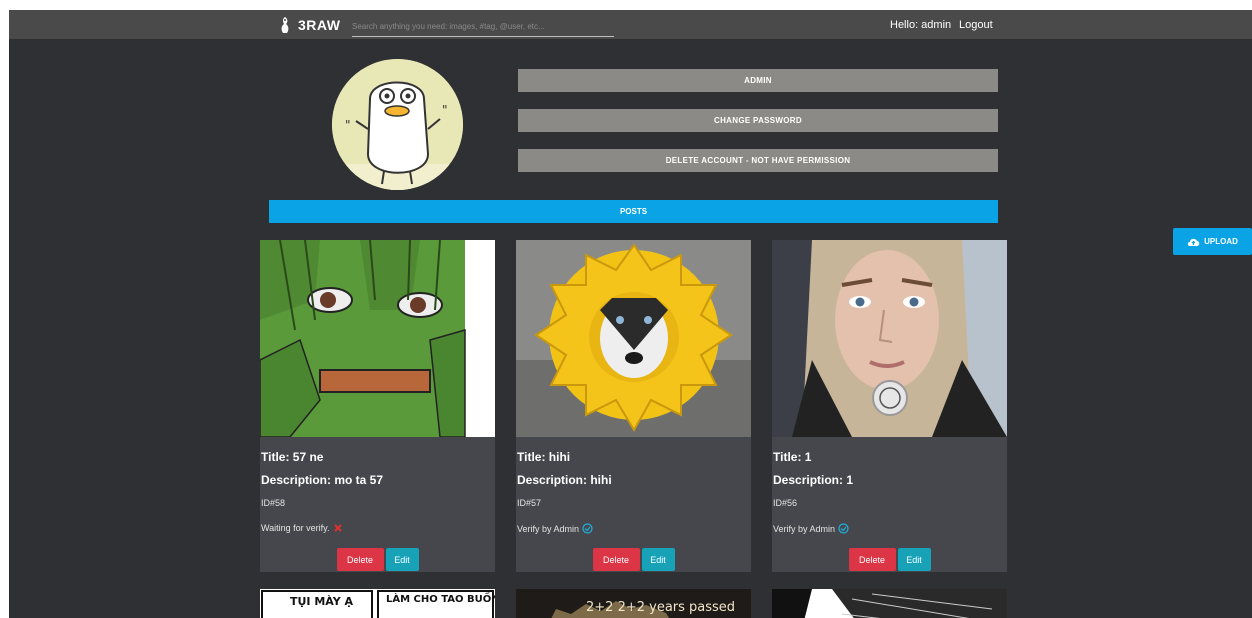  Describe the element at coordinates (889, 338) in the screenshot. I see `post-image-portrait` at that location.